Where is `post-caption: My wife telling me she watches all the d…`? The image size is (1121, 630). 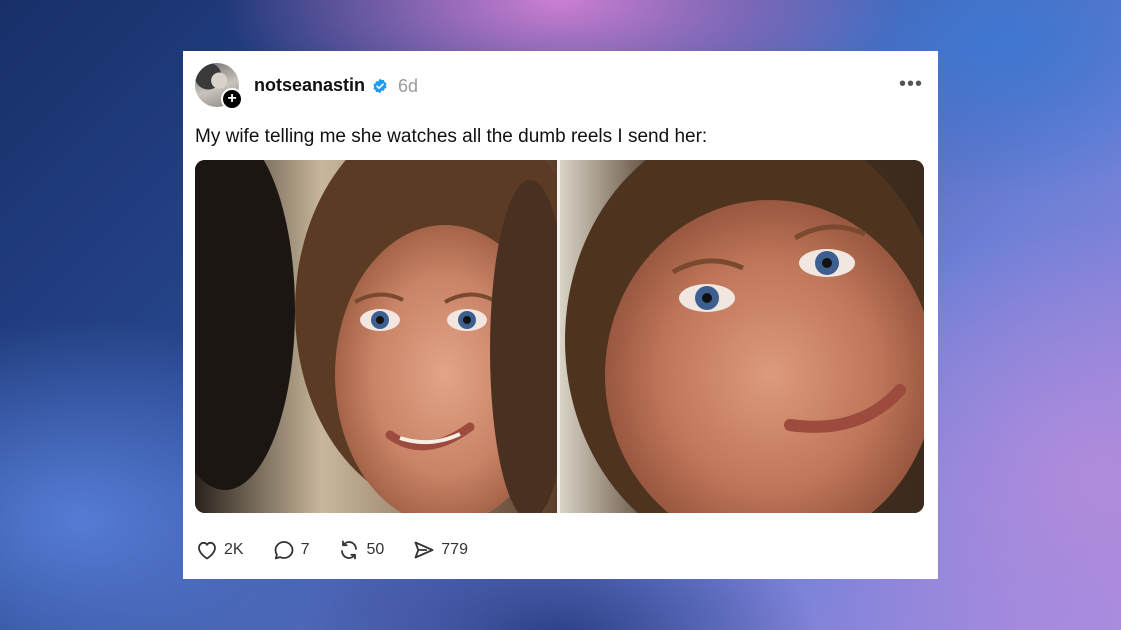
post-caption: My wife telling me she watches all the d… is located at coordinates (451, 136).